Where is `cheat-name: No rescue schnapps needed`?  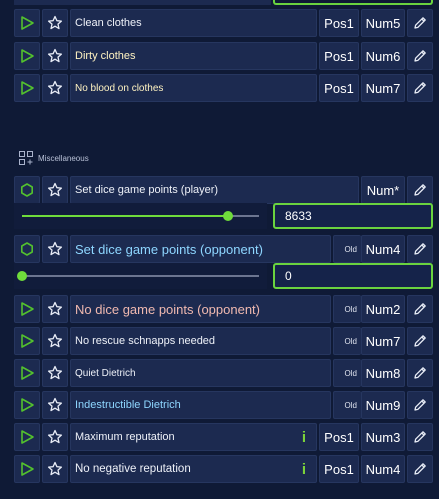
cheat-name: No rescue schnapps needed is located at coordinates (200, 341).